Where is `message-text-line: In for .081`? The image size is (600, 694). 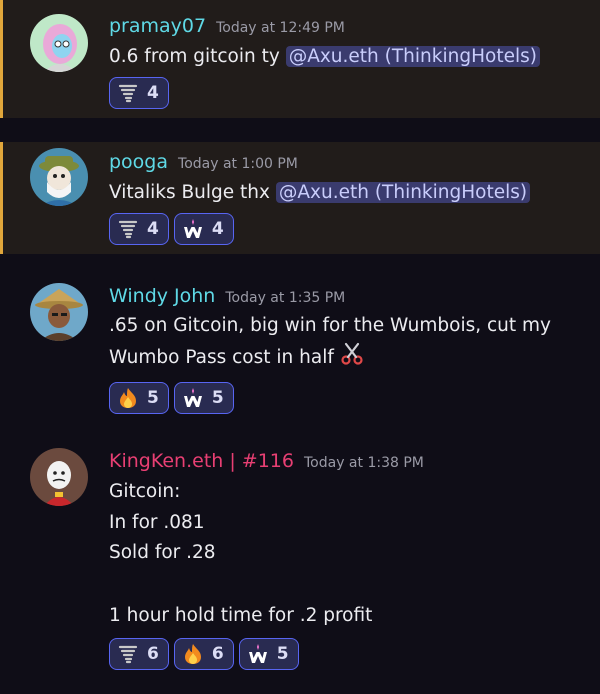
message-text-line: In for .081 is located at coordinates (157, 522).